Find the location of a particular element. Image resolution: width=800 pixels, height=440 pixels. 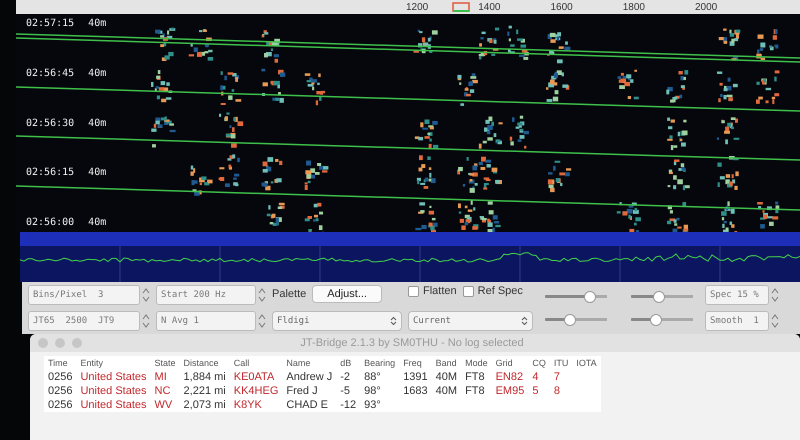

frequency-label: 1600 is located at coordinates (561, 8).